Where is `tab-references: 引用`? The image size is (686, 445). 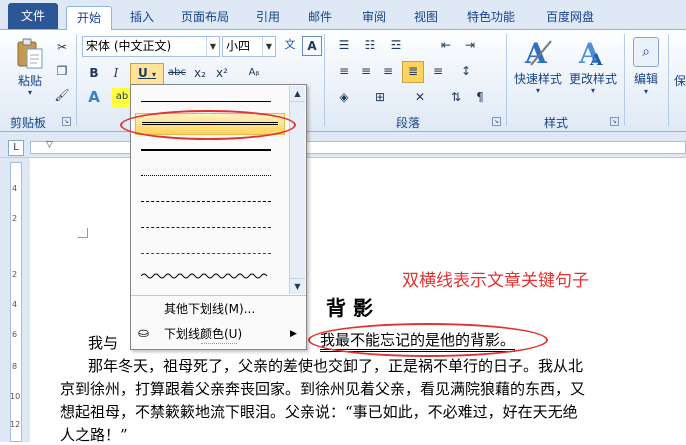
tab-references: 引用 is located at coordinates (268, 18).